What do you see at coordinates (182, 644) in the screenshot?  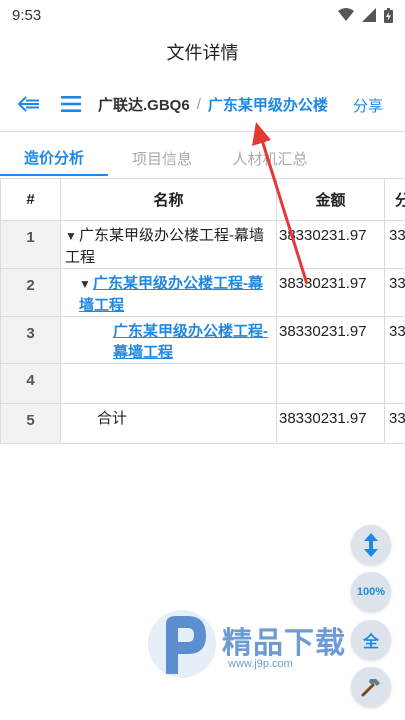 I see `watermark-logo-icon` at bounding box center [182, 644].